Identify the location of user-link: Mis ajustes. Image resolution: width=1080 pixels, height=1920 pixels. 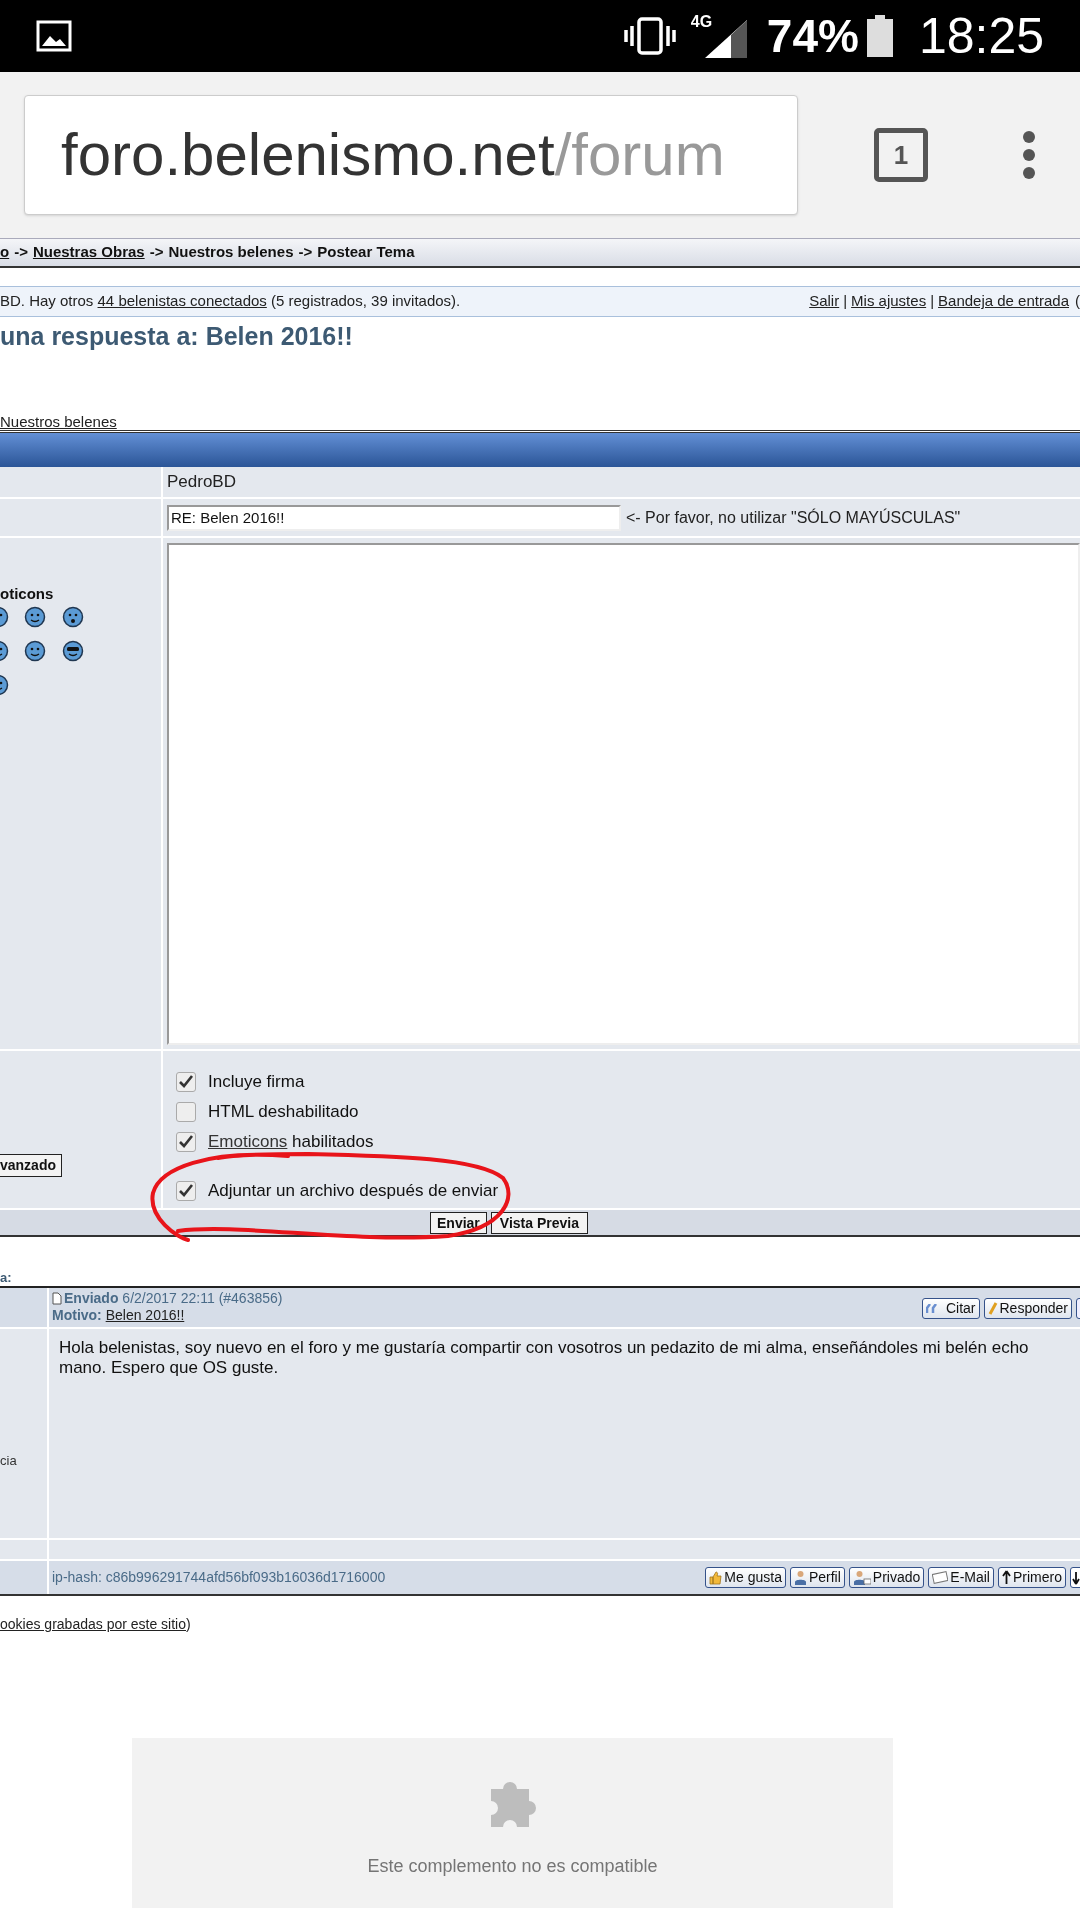
(889, 301).